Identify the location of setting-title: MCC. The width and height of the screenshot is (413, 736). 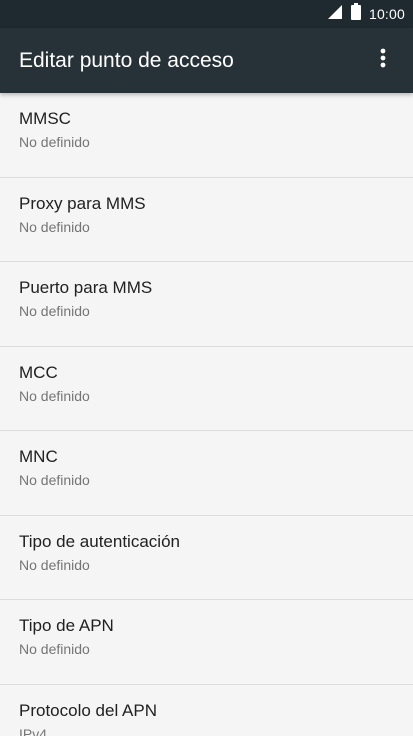
(38, 372).